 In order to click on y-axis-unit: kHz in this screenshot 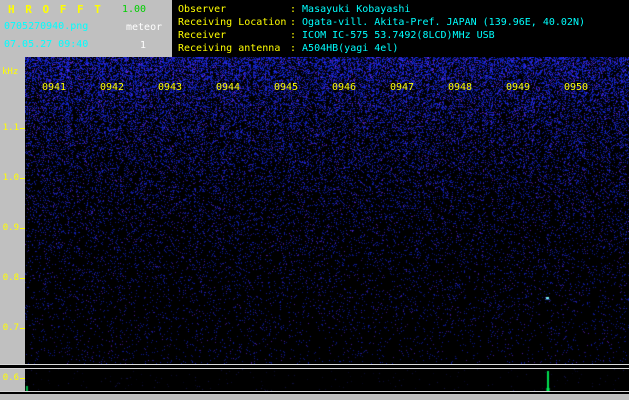, I will do `click(10, 72)`.